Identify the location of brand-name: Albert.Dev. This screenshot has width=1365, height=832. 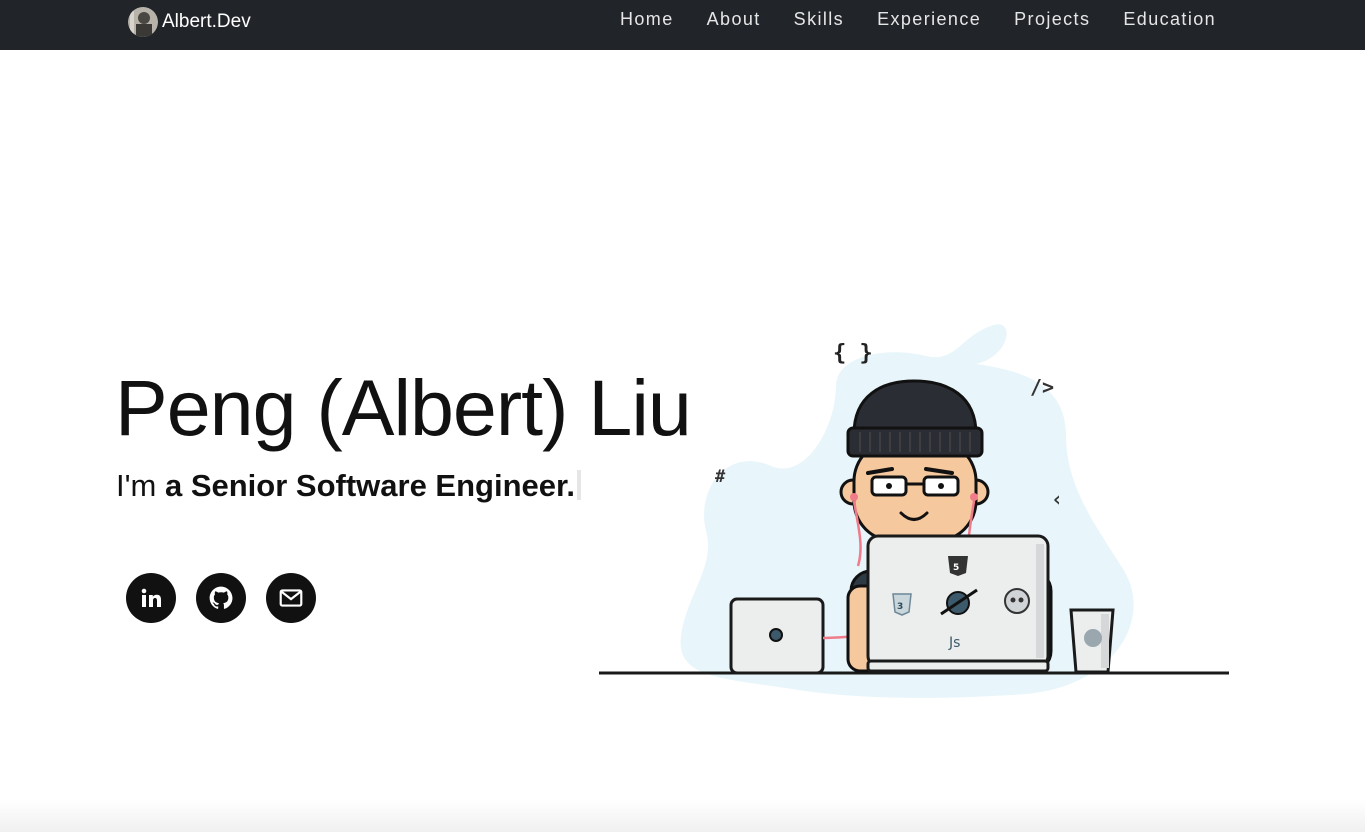
(206, 21).